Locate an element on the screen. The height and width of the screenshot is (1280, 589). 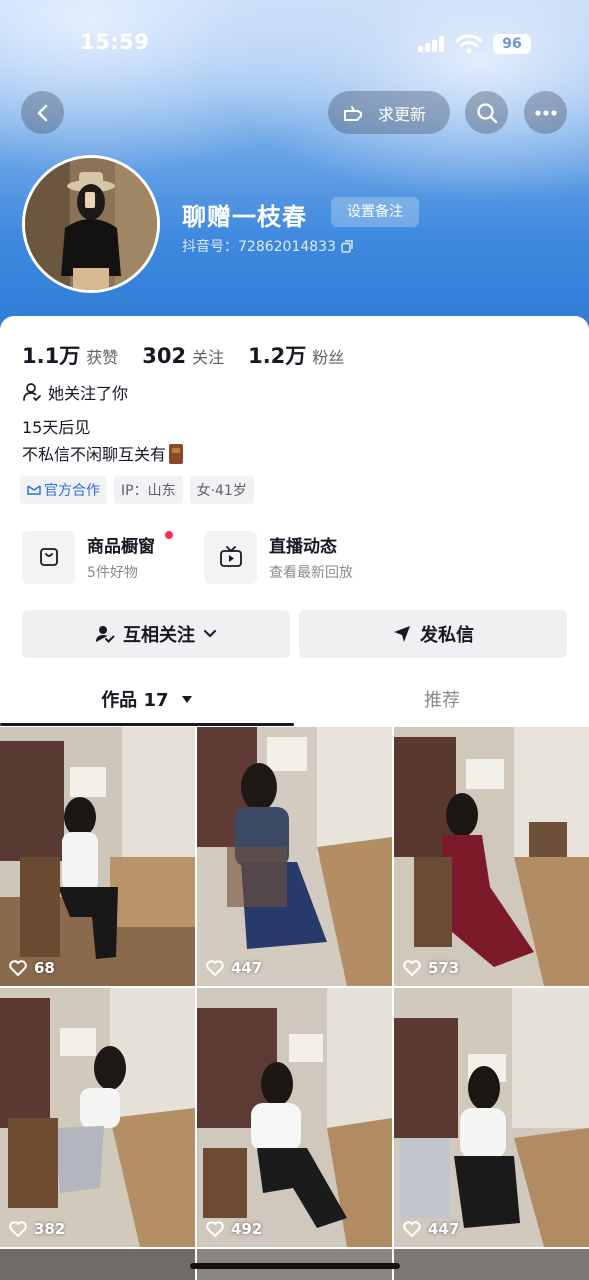
user-follow-icon is located at coordinates (32, 392).